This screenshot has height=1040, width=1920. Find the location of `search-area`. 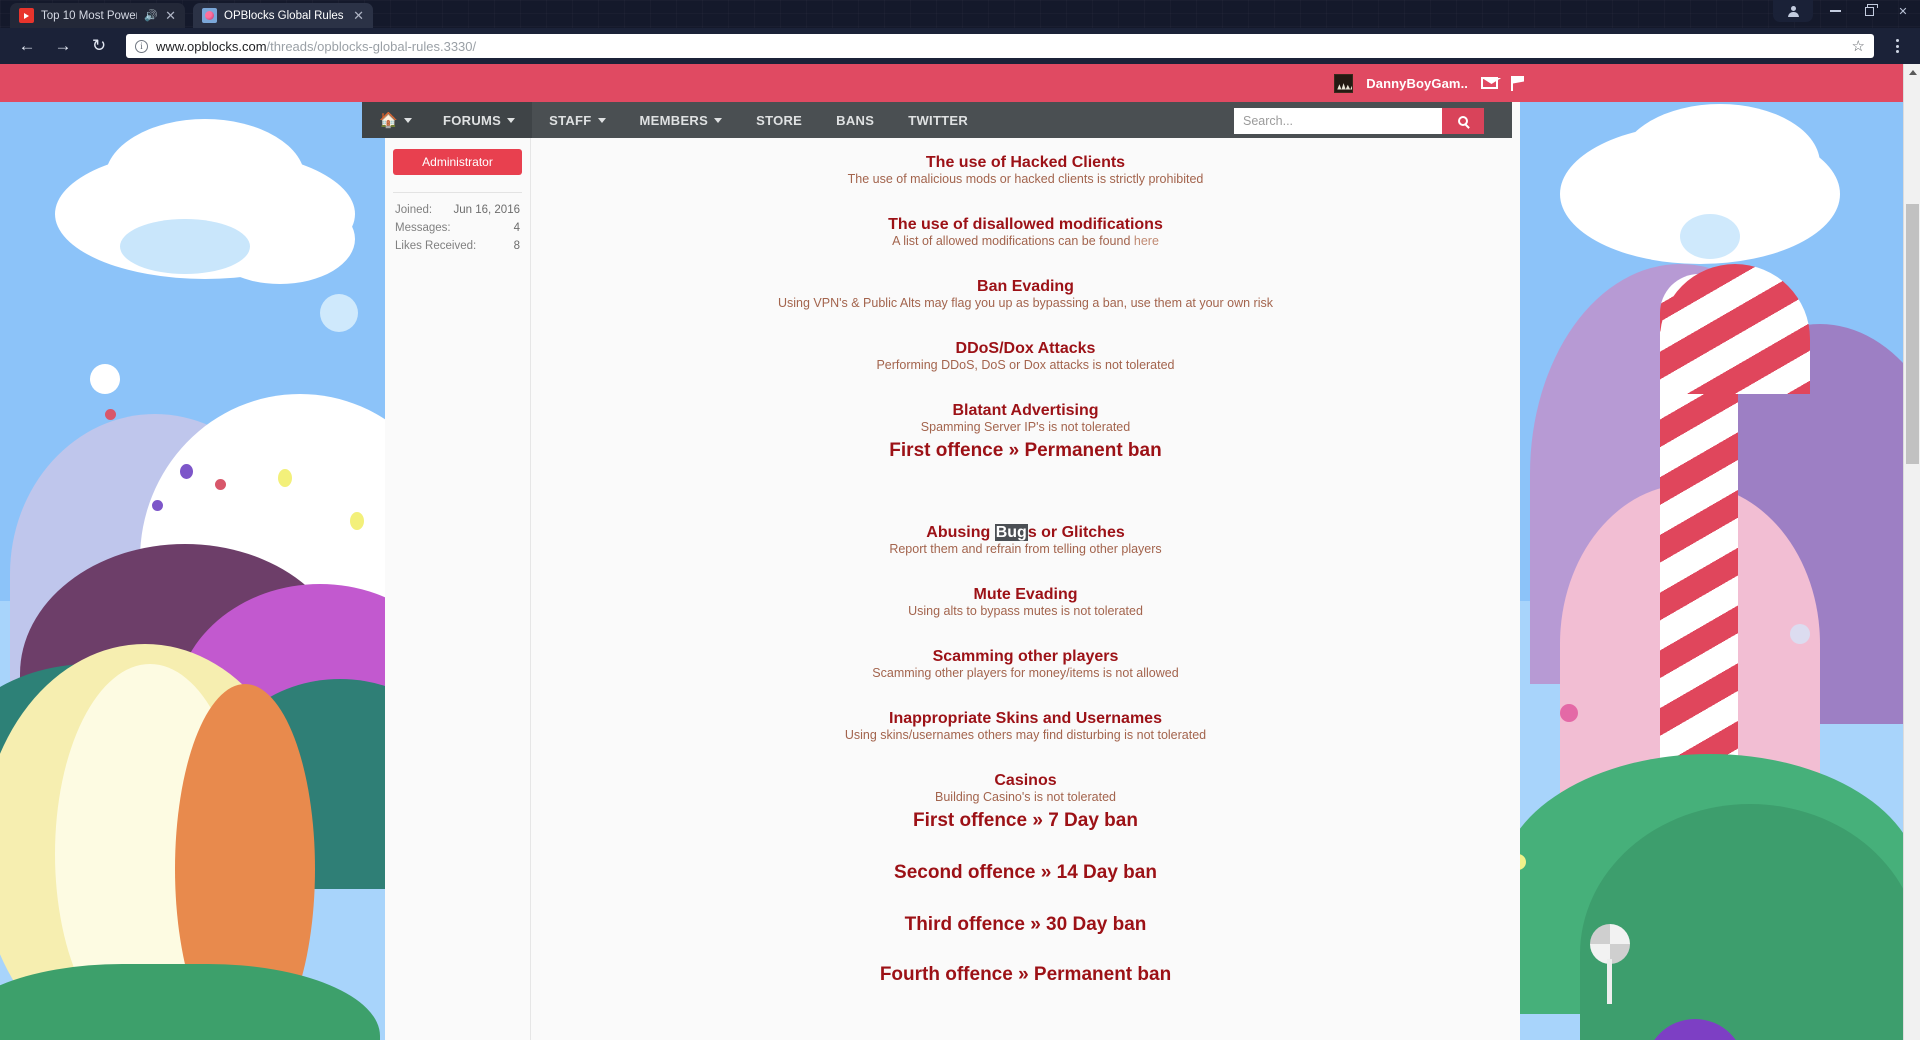

search-area is located at coordinates (1359, 121).